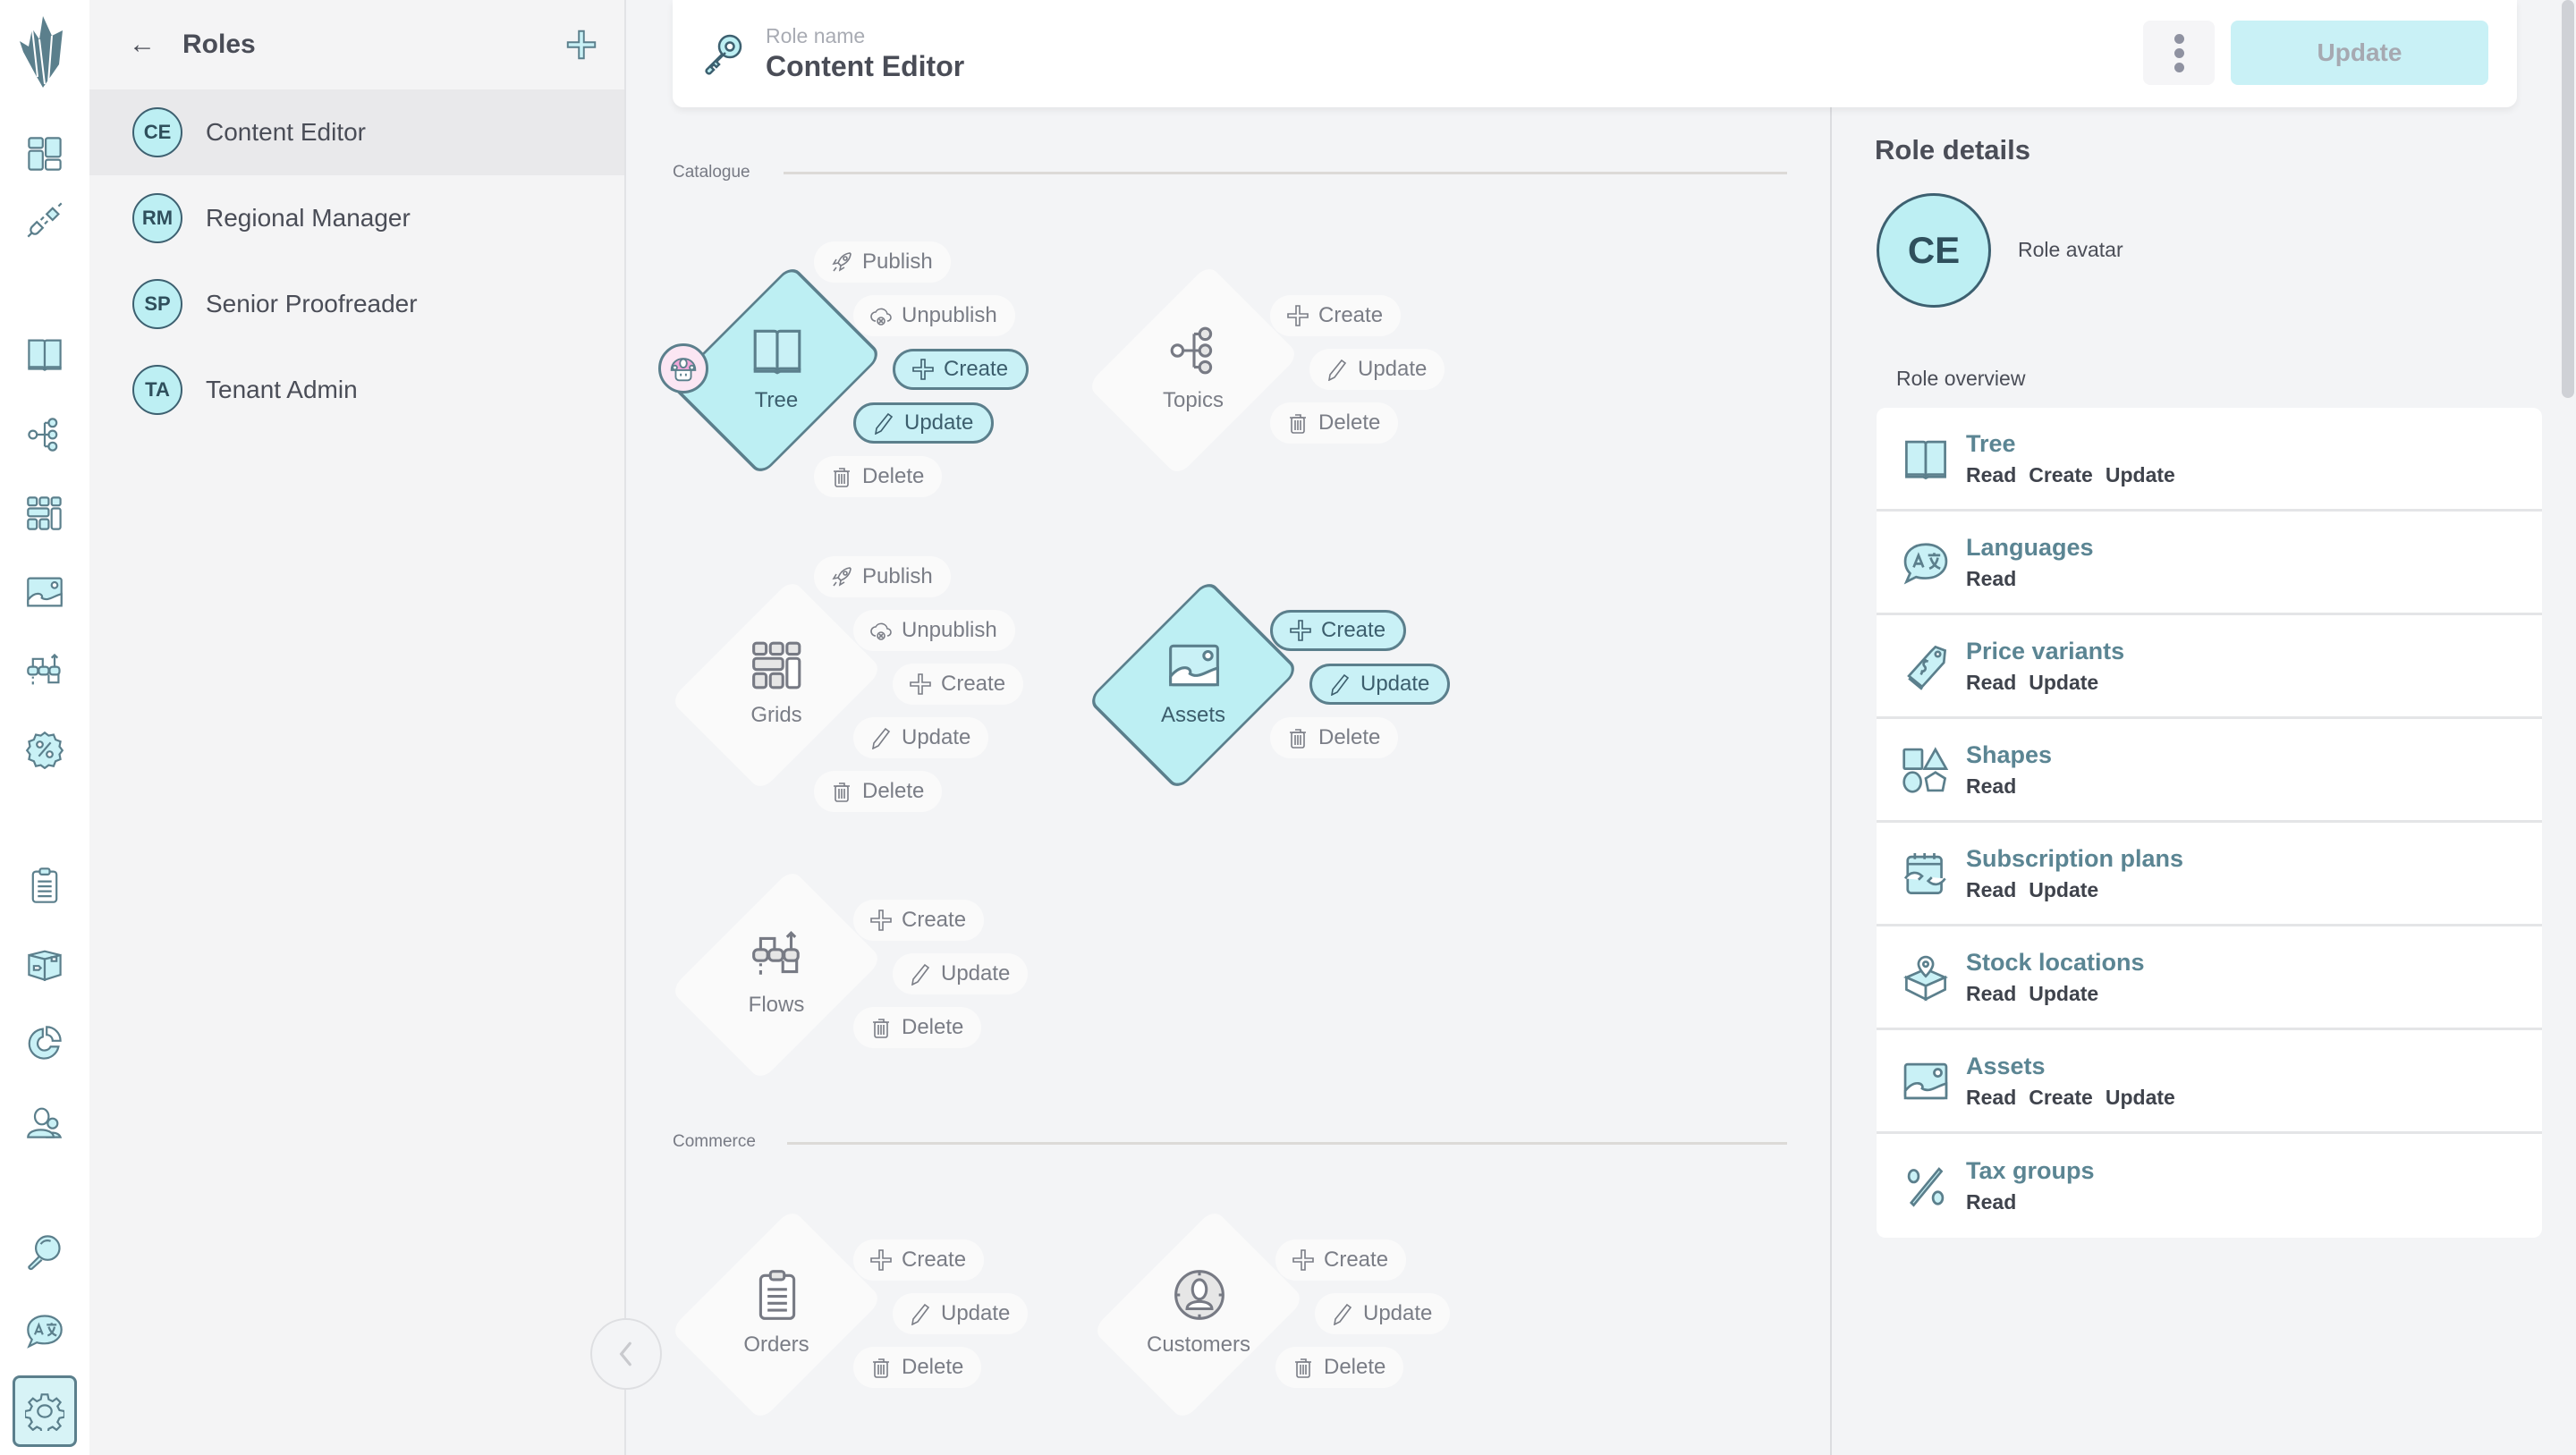 Image resolution: width=2576 pixels, height=1455 pixels. Describe the element at coordinates (1353, 630) in the screenshot. I see `permission-label: Create` at that location.